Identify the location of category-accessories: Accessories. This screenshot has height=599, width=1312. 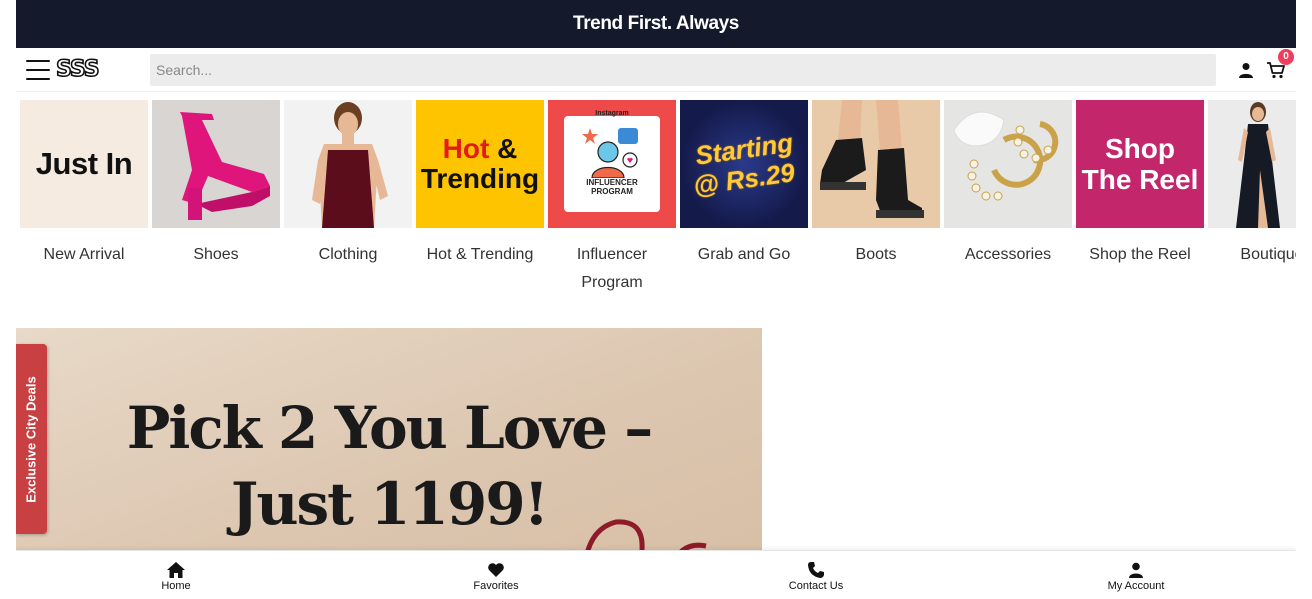
(1008, 198).